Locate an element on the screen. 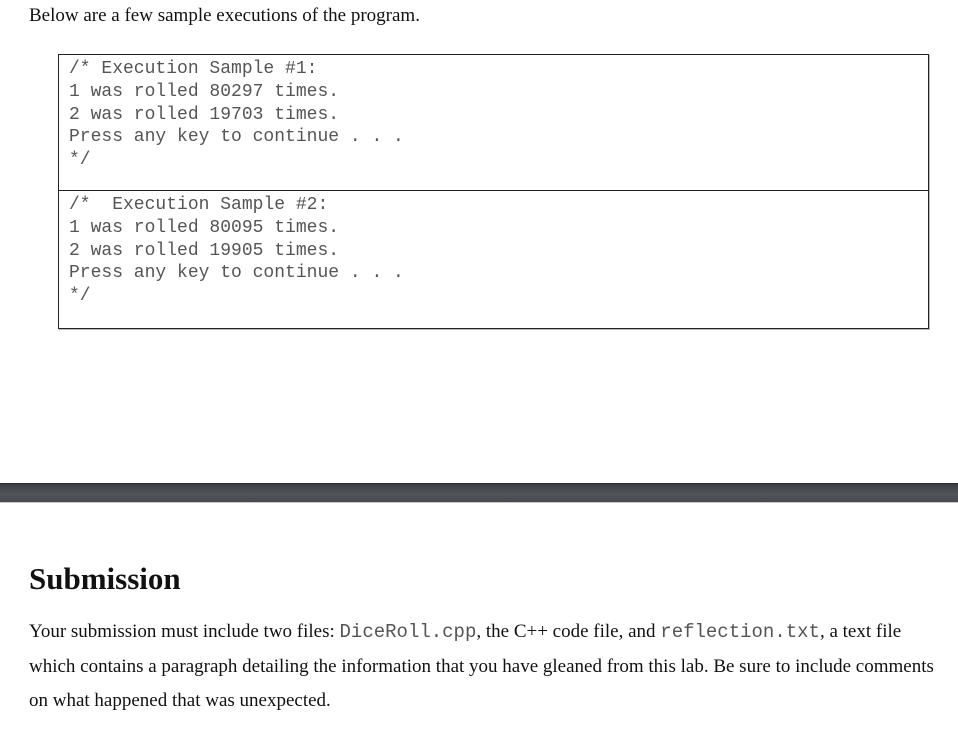 Image resolution: width=958 pixels, height=737 pixels. section-divider is located at coordinates (479, 492).